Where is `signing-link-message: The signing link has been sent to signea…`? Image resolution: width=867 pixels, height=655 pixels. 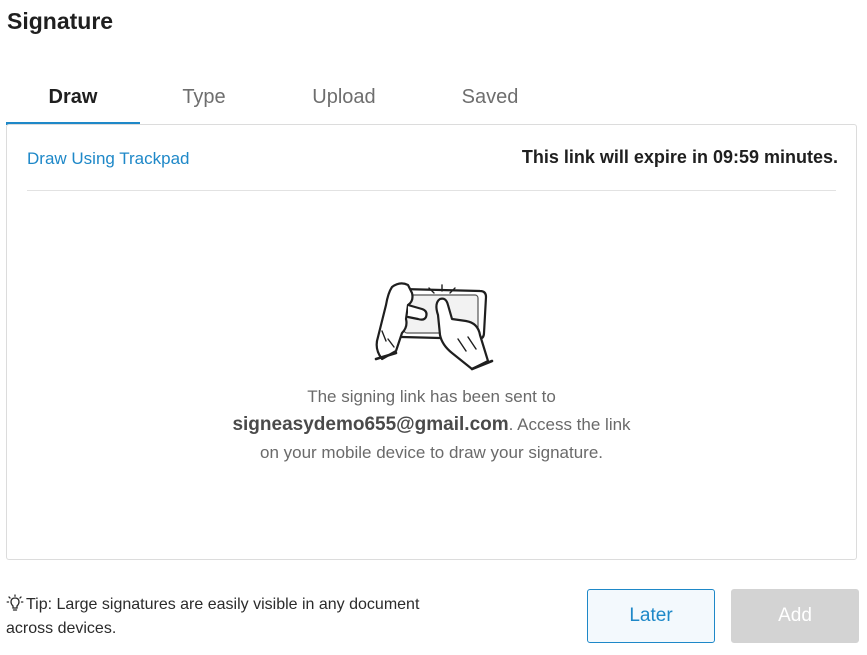 signing-link-message: The signing link has been sent to signea… is located at coordinates (431, 425).